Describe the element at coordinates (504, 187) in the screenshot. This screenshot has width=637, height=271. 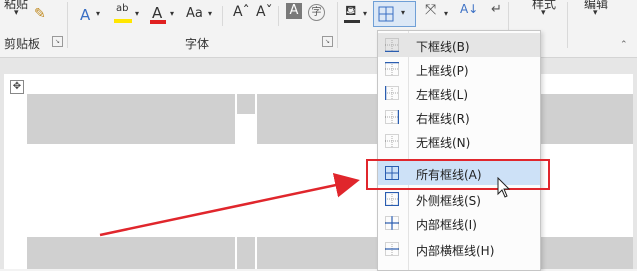
I see `mouse-cursor-icon` at that location.